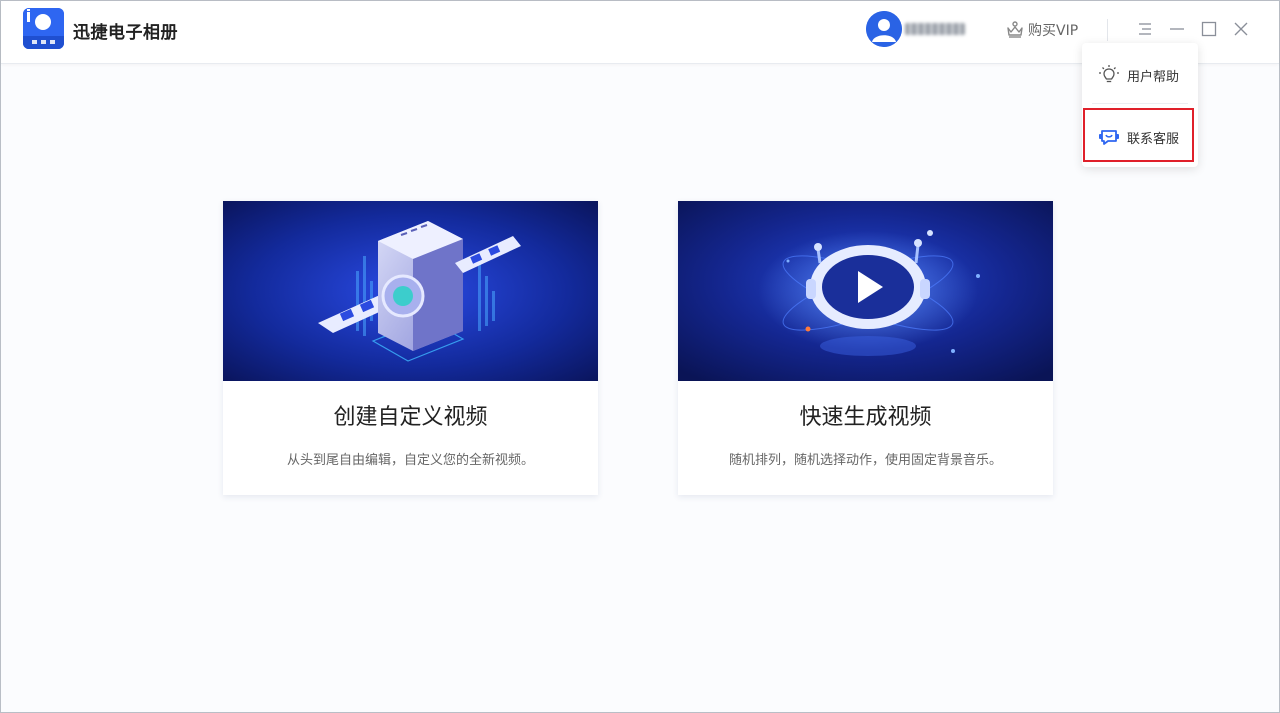 This screenshot has width=1280, height=713. I want to click on customer-service-icon, so click(1109, 137).